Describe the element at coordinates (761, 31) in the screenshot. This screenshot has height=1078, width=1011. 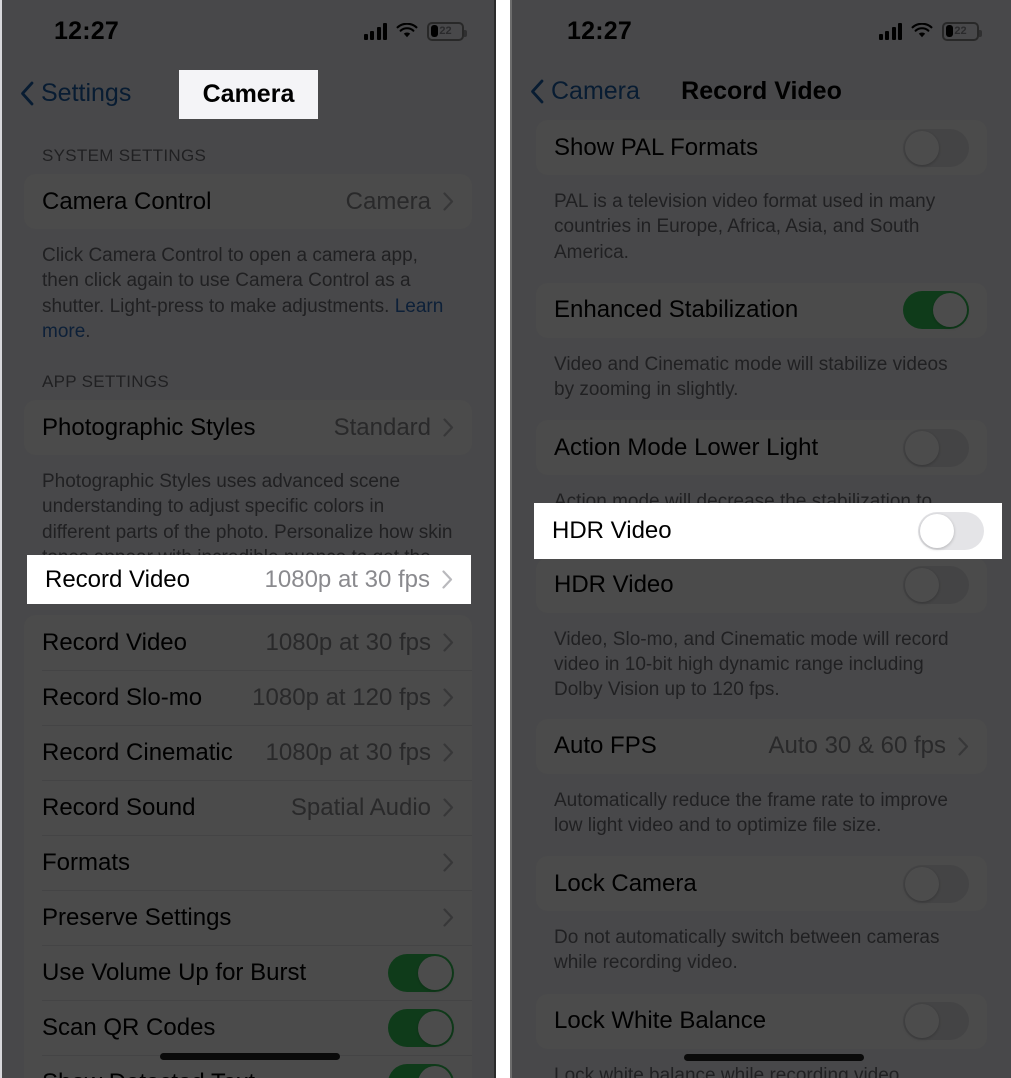
I see `status-bar-right: 12:27 22` at that location.